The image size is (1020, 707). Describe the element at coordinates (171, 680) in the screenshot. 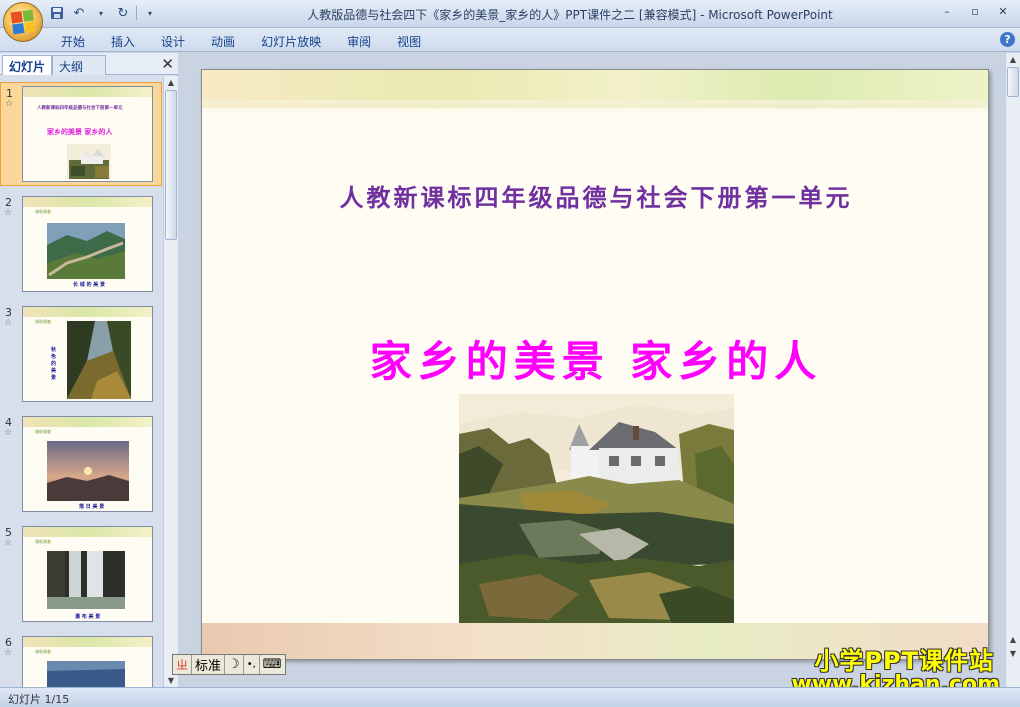

I see `scroll-down-icon: ▼` at that location.